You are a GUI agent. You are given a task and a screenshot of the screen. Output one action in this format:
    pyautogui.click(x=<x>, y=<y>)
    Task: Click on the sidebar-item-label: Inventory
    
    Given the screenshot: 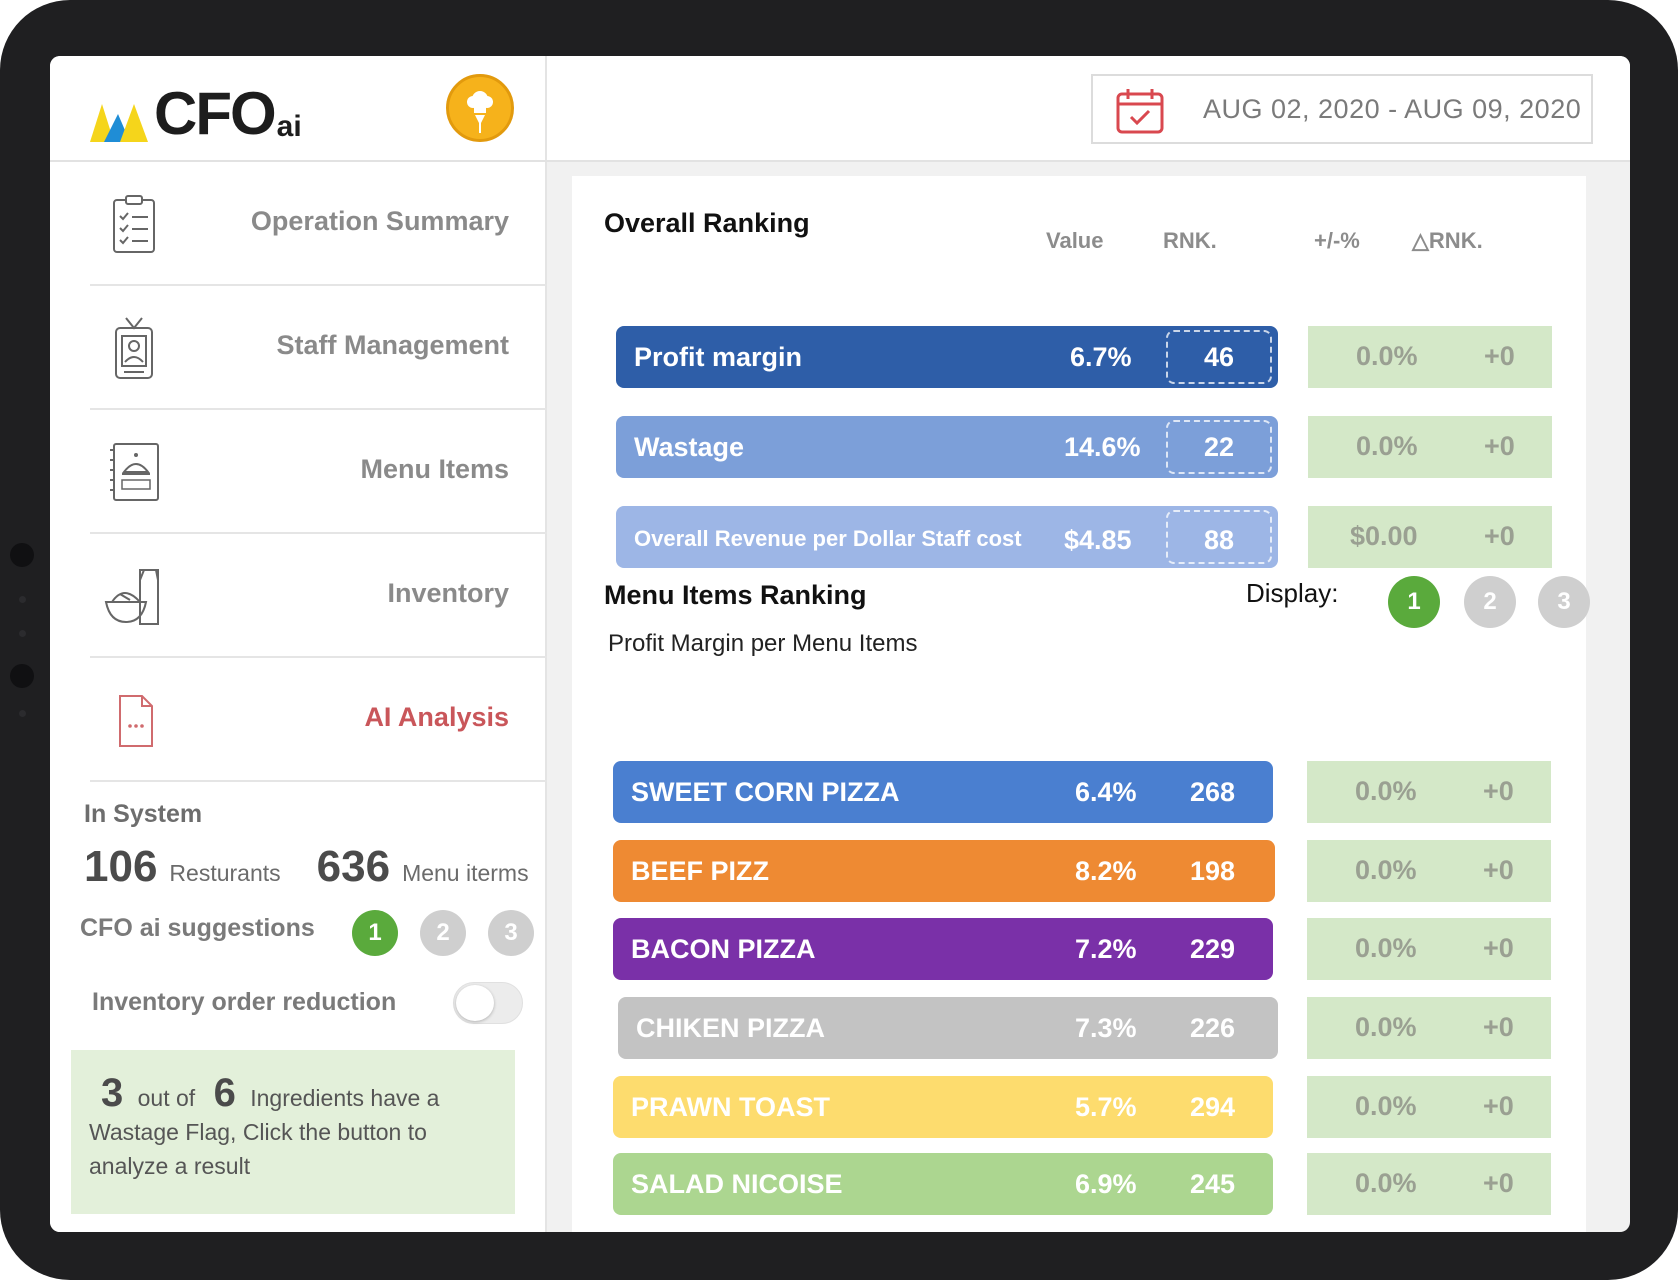 What is the action you would take?
    pyautogui.click(x=448, y=593)
    